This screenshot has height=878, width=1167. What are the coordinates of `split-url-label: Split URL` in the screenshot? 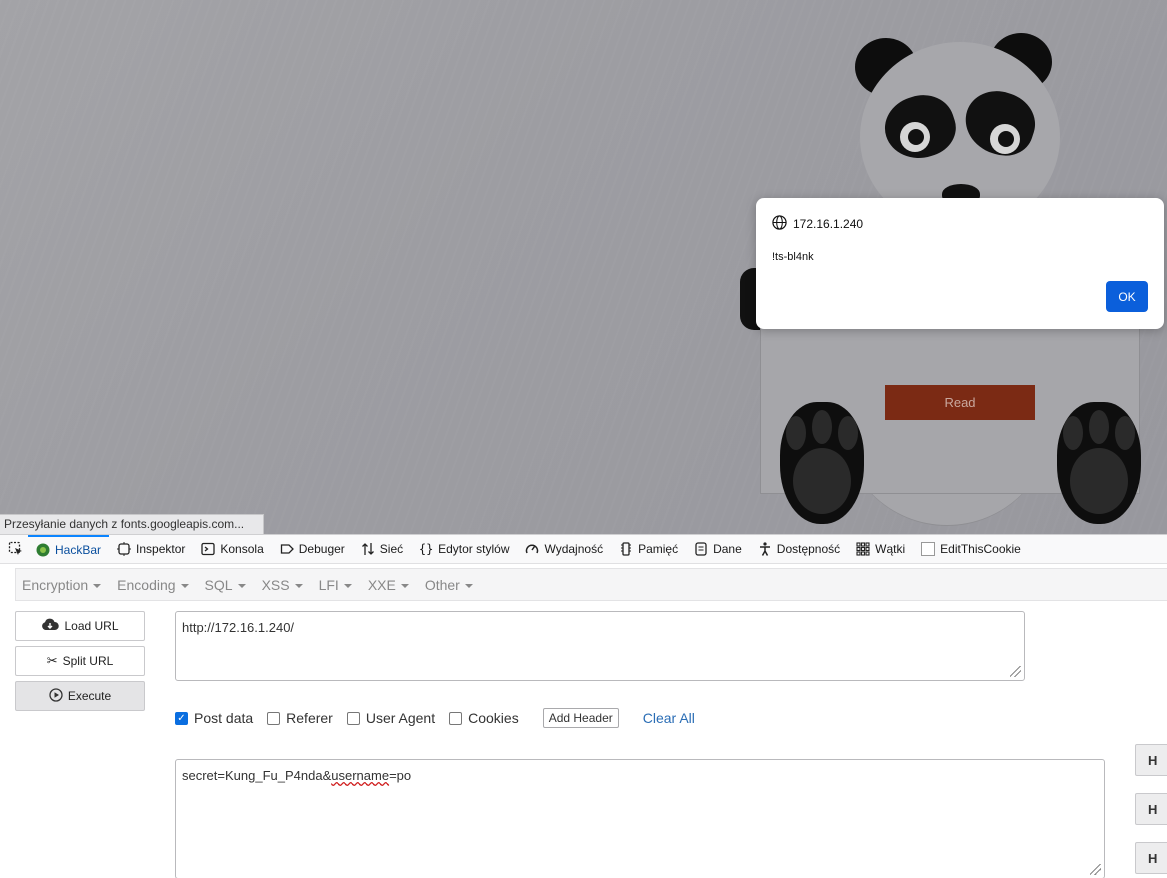 It's located at (88, 661).